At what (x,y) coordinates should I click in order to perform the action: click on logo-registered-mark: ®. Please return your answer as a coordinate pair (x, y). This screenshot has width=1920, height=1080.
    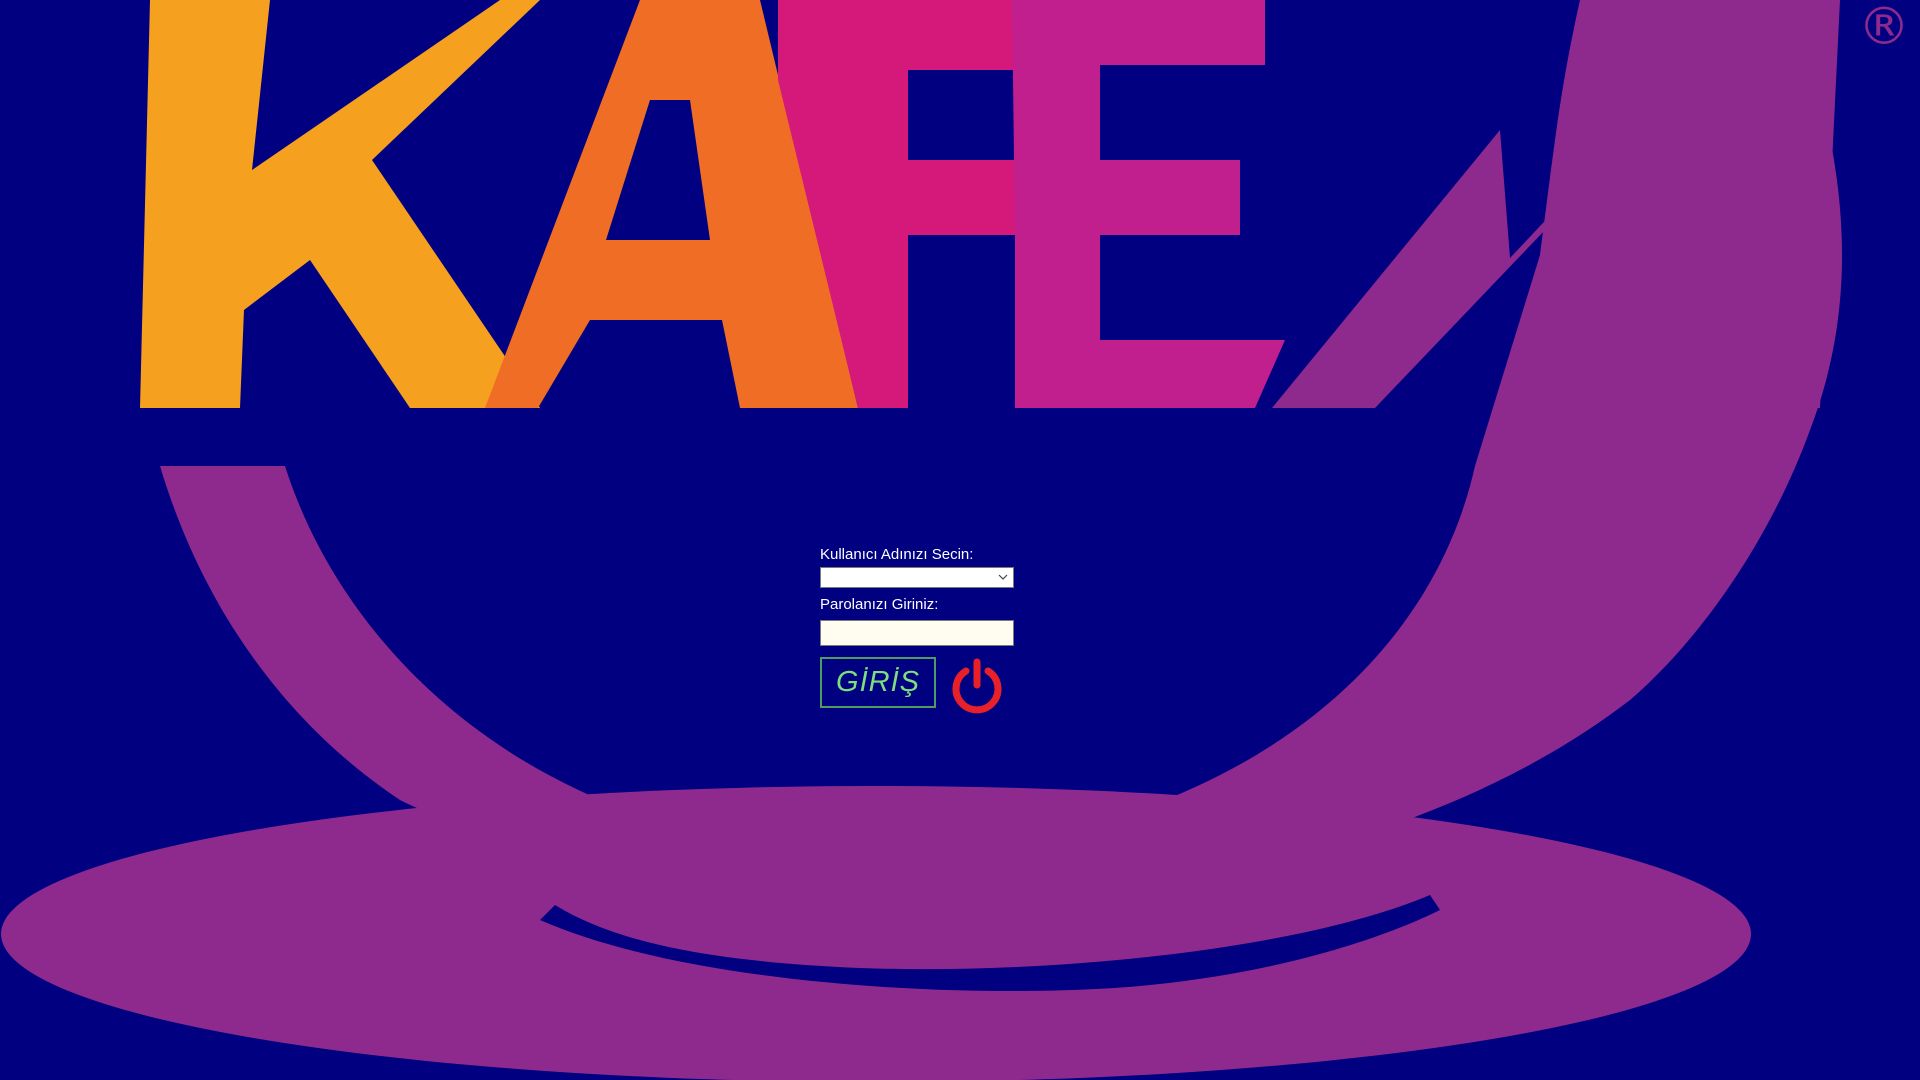
    Looking at the image, I should click on (1884, 28).